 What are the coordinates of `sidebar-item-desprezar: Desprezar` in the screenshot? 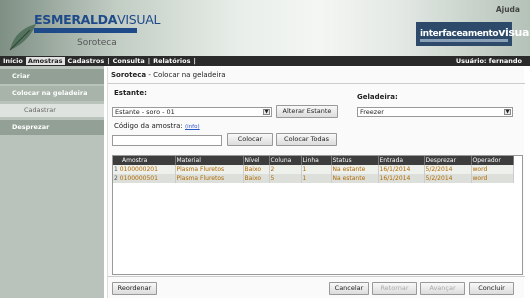 It's located at (52, 127).